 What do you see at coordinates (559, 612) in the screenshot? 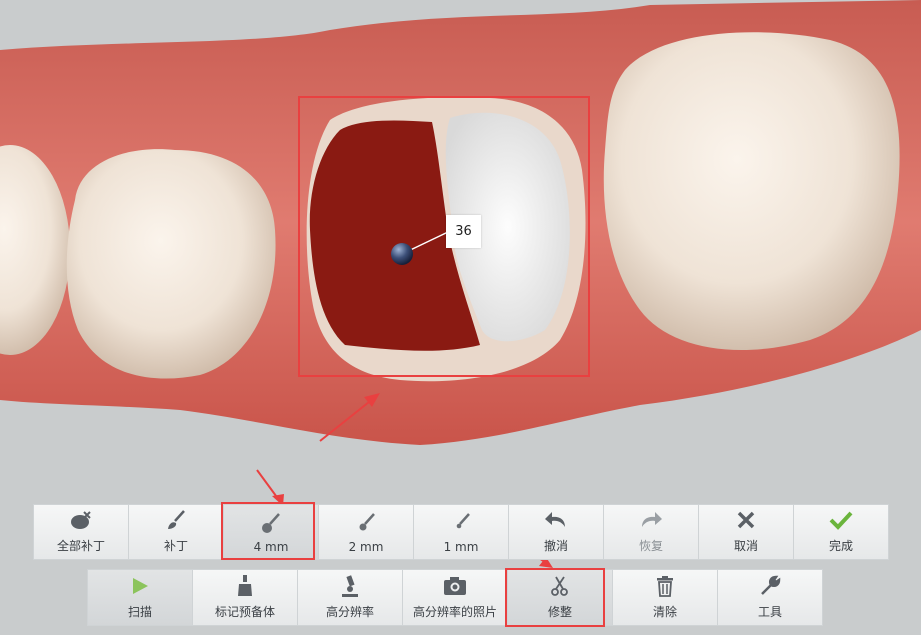
I see `trim-label: 修整` at bounding box center [559, 612].